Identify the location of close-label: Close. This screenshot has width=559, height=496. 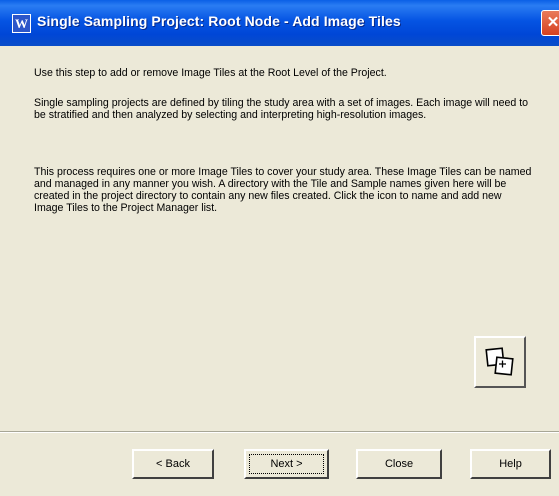
(399, 464).